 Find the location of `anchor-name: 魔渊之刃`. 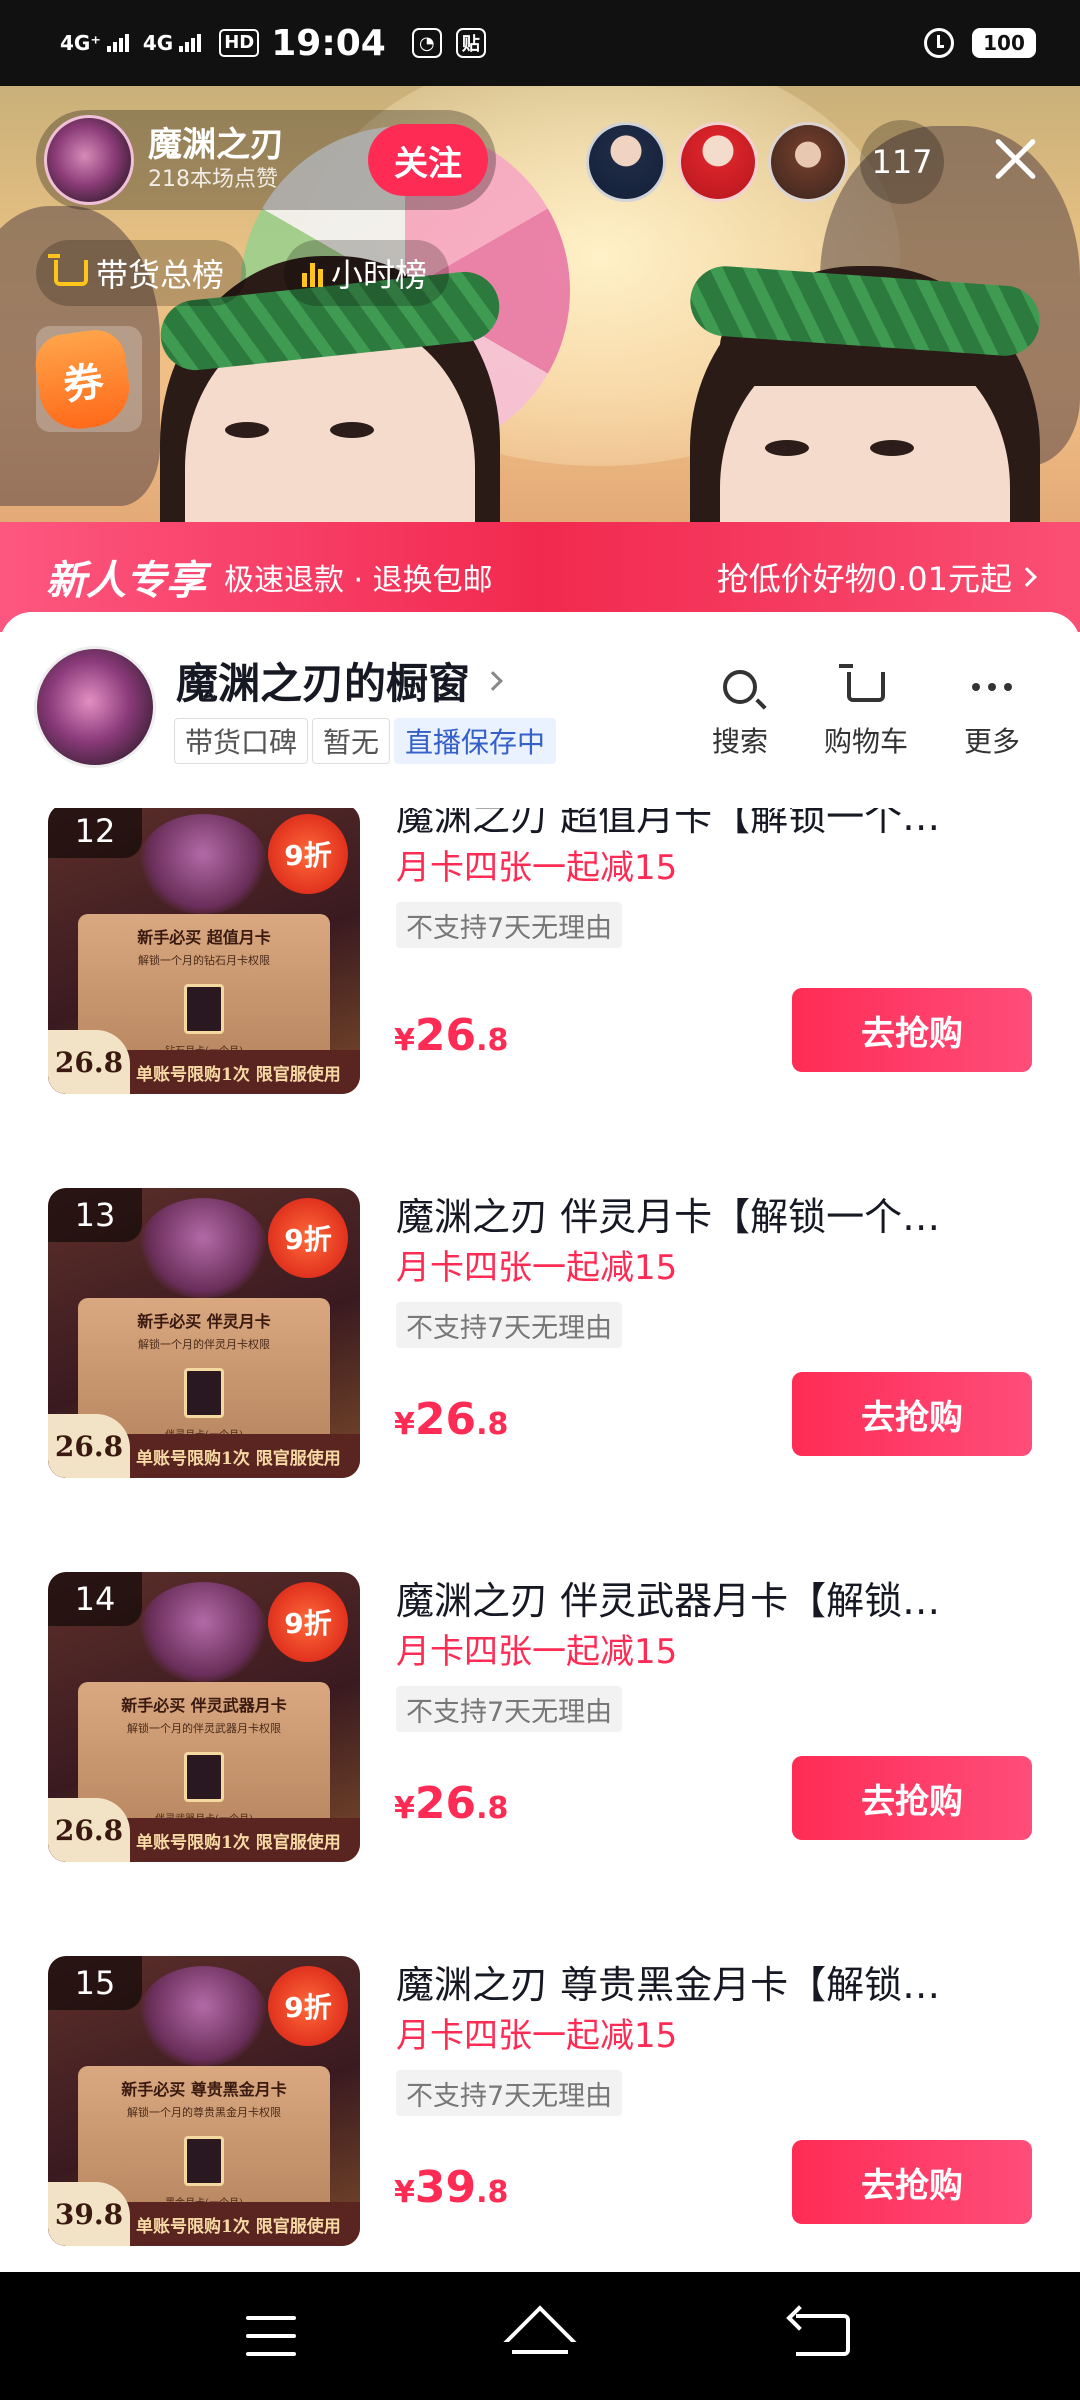

anchor-name: 魔渊之刃 is located at coordinates (216, 145).